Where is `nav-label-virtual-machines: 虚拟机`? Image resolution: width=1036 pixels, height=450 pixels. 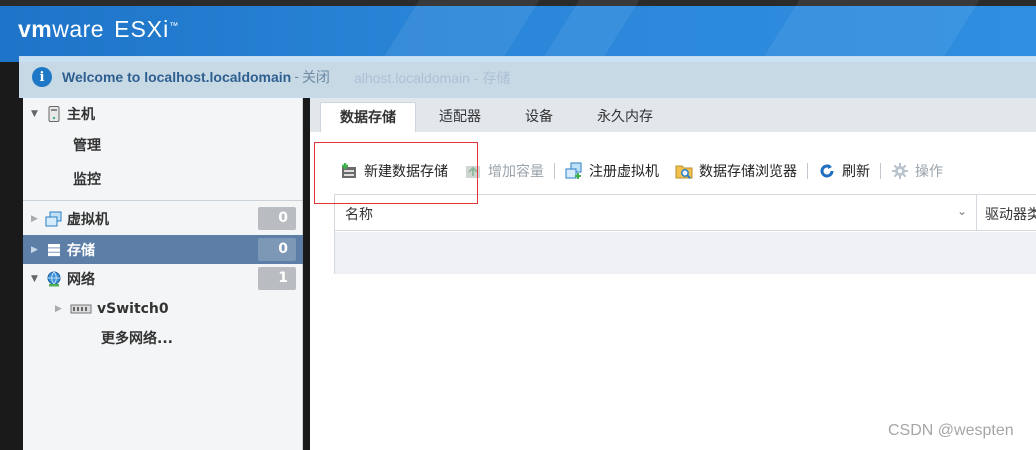
nav-label-virtual-machines: 虚拟机 is located at coordinates (88, 220).